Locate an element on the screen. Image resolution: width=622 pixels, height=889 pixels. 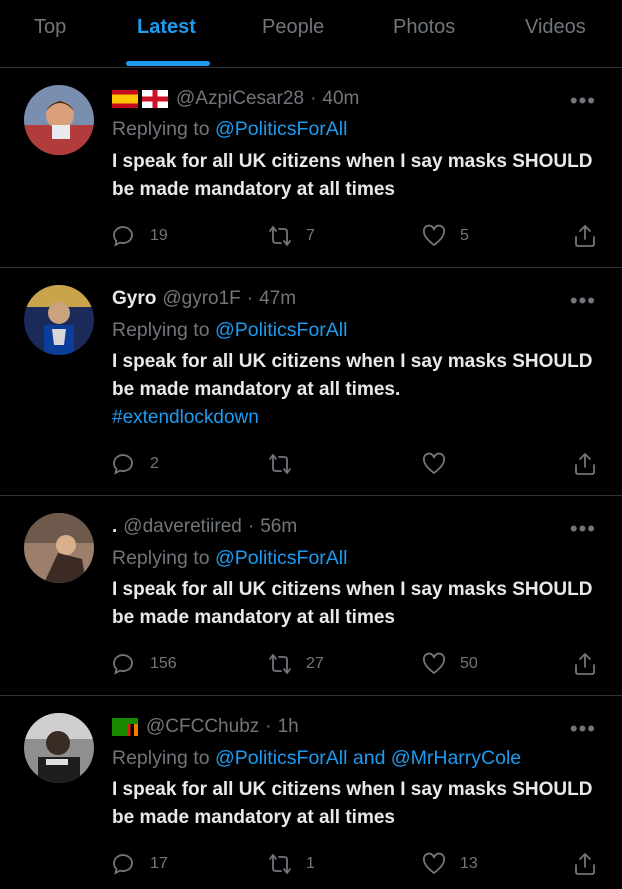
tweet-header: @AzpiCesar28 · 40m is located at coordinates (235, 99).